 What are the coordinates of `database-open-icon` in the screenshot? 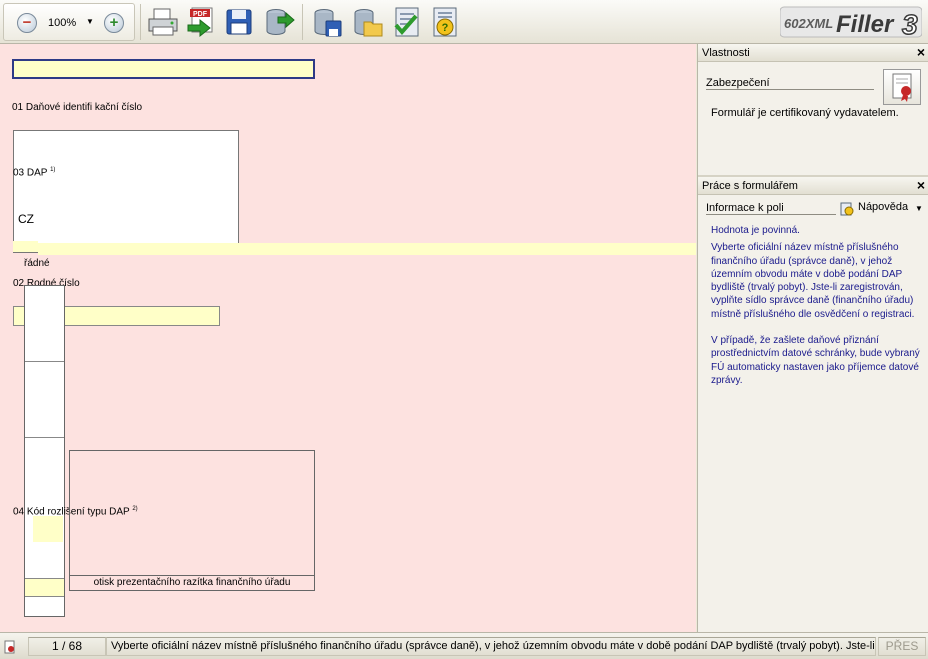 It's located at (368, 23).